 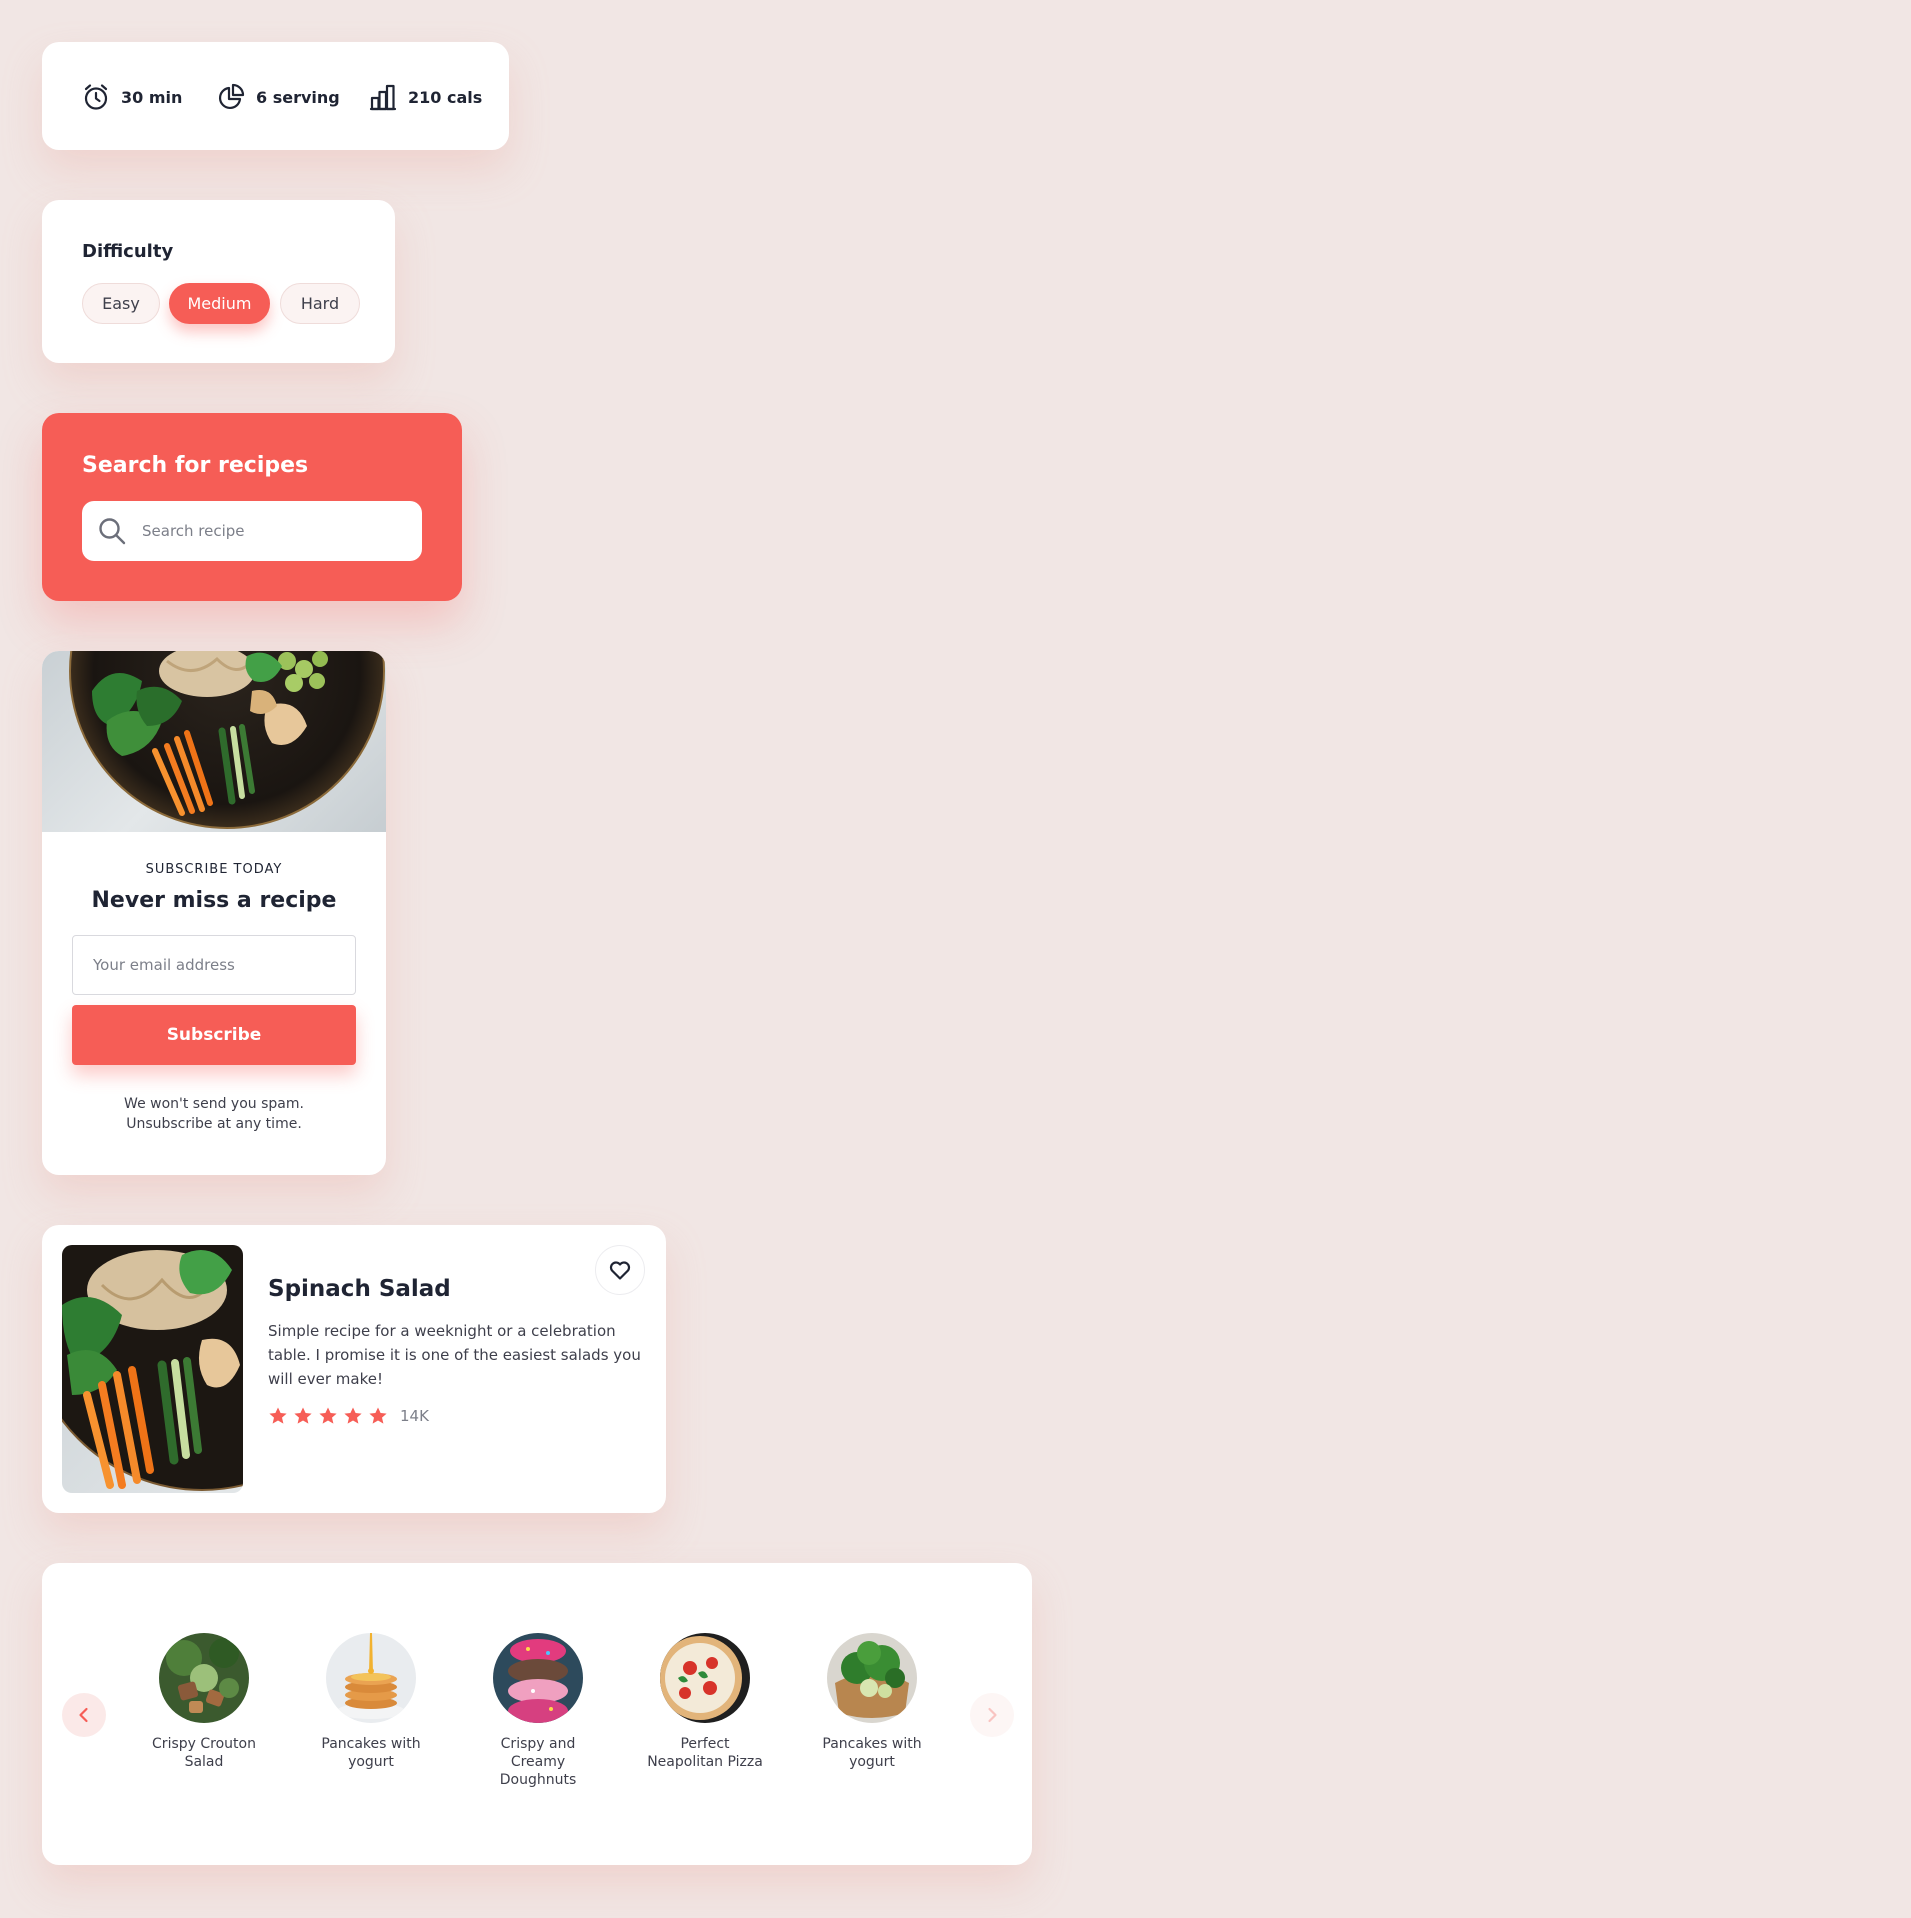 I want to click on difficulty-card: Difficulty Easy Medium Hard, so click(x=218, y=281).